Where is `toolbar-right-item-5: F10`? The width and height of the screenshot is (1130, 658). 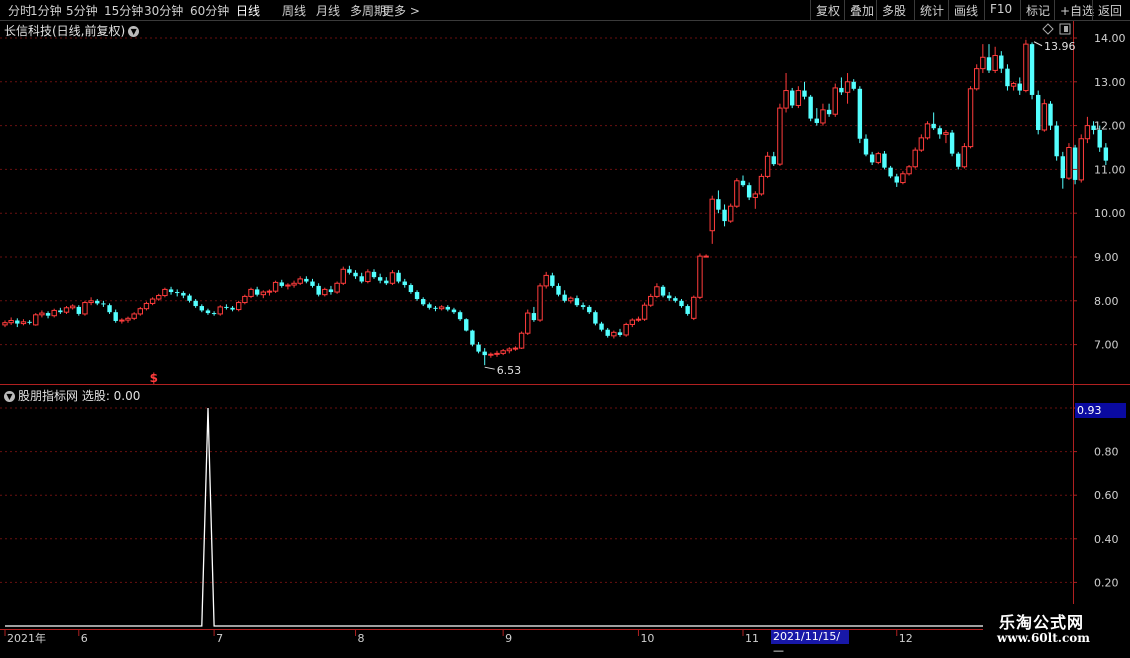
toolbar-right-item-5: F10 is located at coordinates (1002, 10).